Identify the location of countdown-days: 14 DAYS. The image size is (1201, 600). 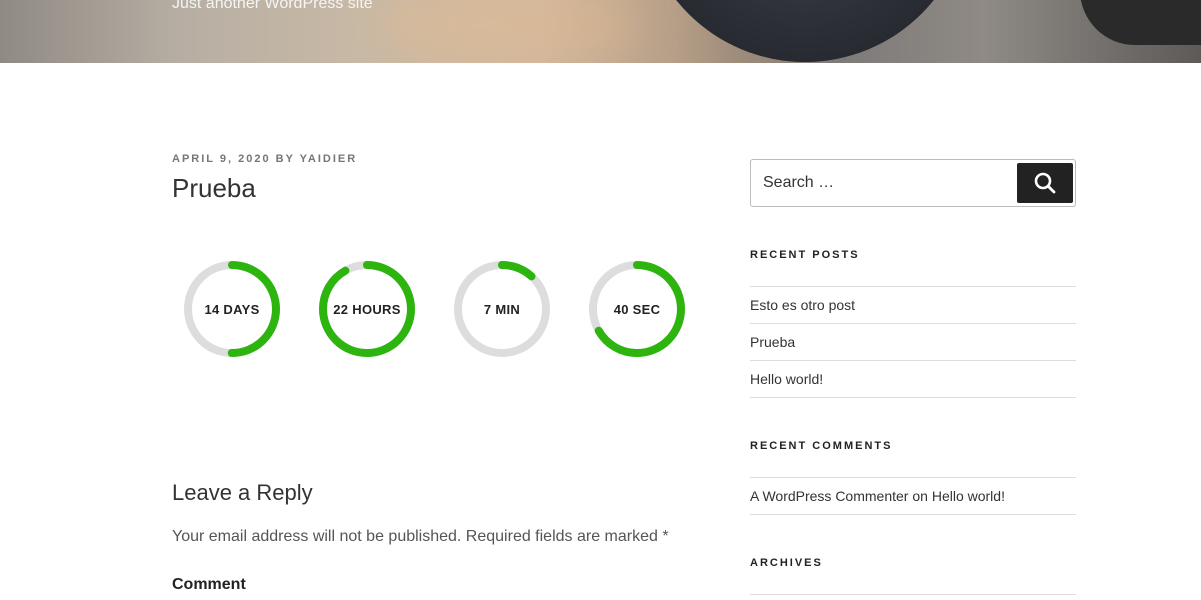
(232, 309).